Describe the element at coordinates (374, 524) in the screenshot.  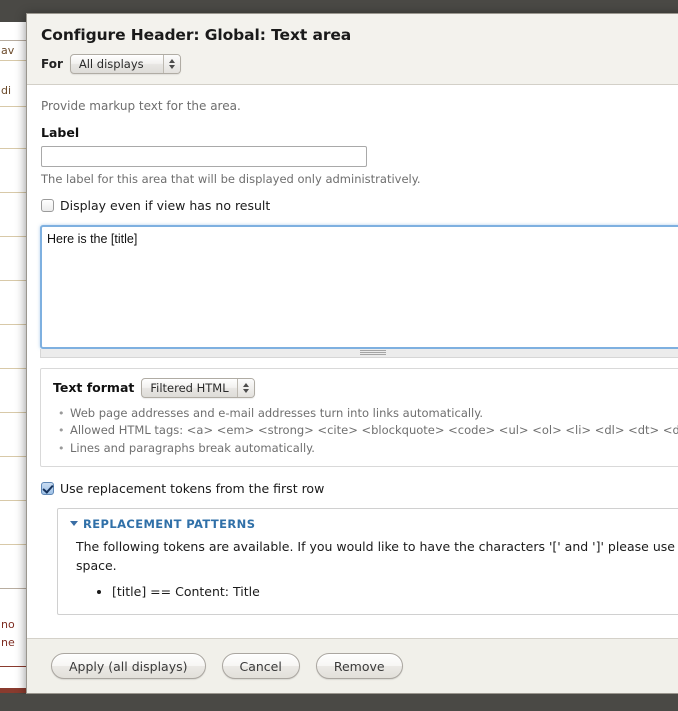
I see `replacement-patterns-toggle: REPLACEMENT PATTERNS` at that location.